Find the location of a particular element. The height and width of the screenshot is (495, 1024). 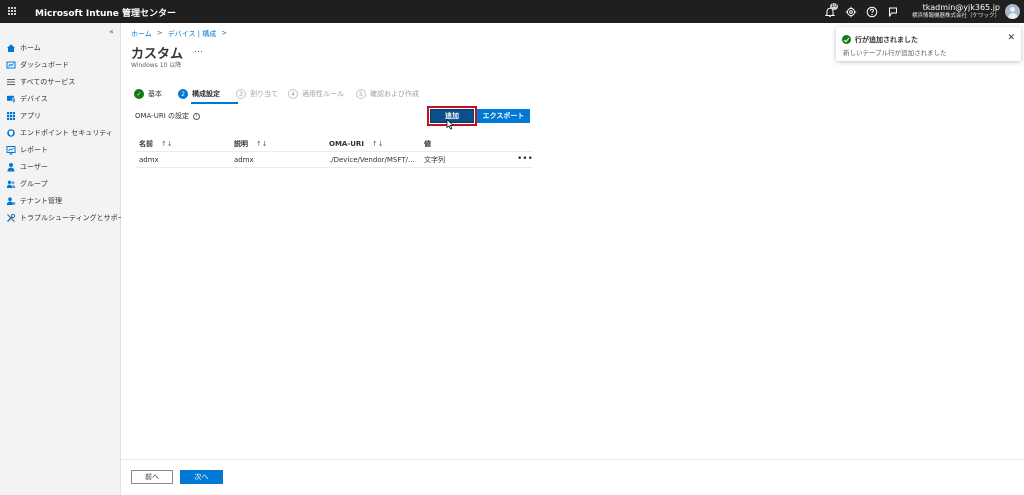

step-number: 5 is located at coordinates (361, 94).